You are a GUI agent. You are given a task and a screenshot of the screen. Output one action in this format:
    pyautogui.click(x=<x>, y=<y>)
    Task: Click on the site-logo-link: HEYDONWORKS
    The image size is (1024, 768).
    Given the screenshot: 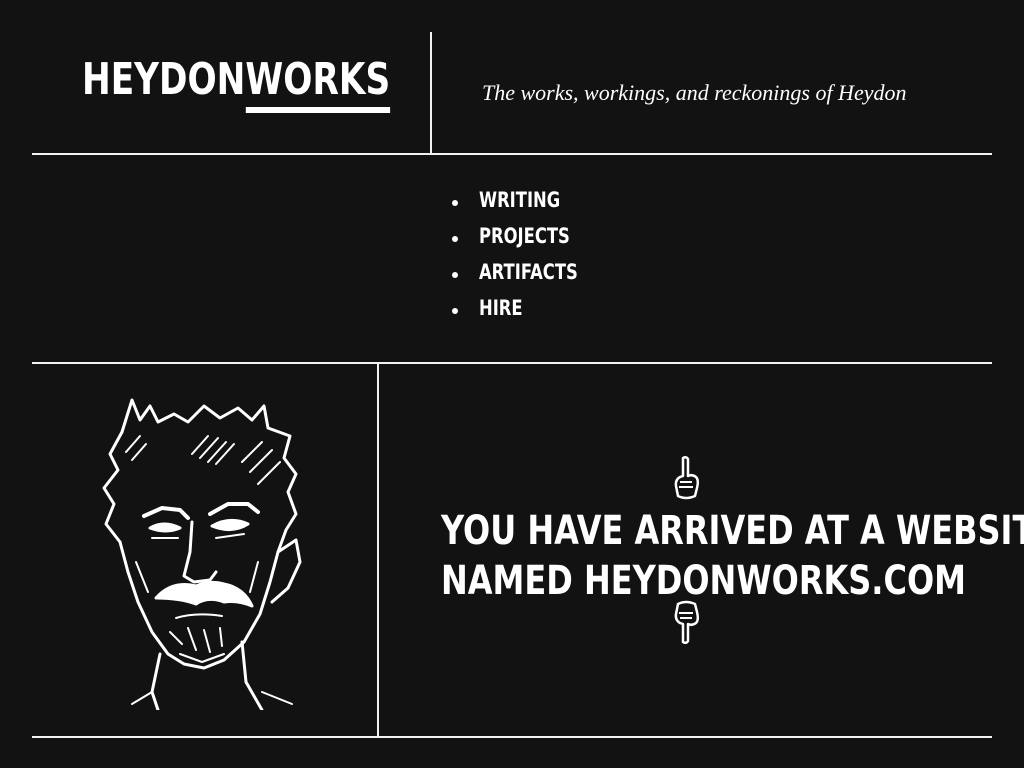 What is the action you would take?
    pyautogui.click(x=236, y=85)
    